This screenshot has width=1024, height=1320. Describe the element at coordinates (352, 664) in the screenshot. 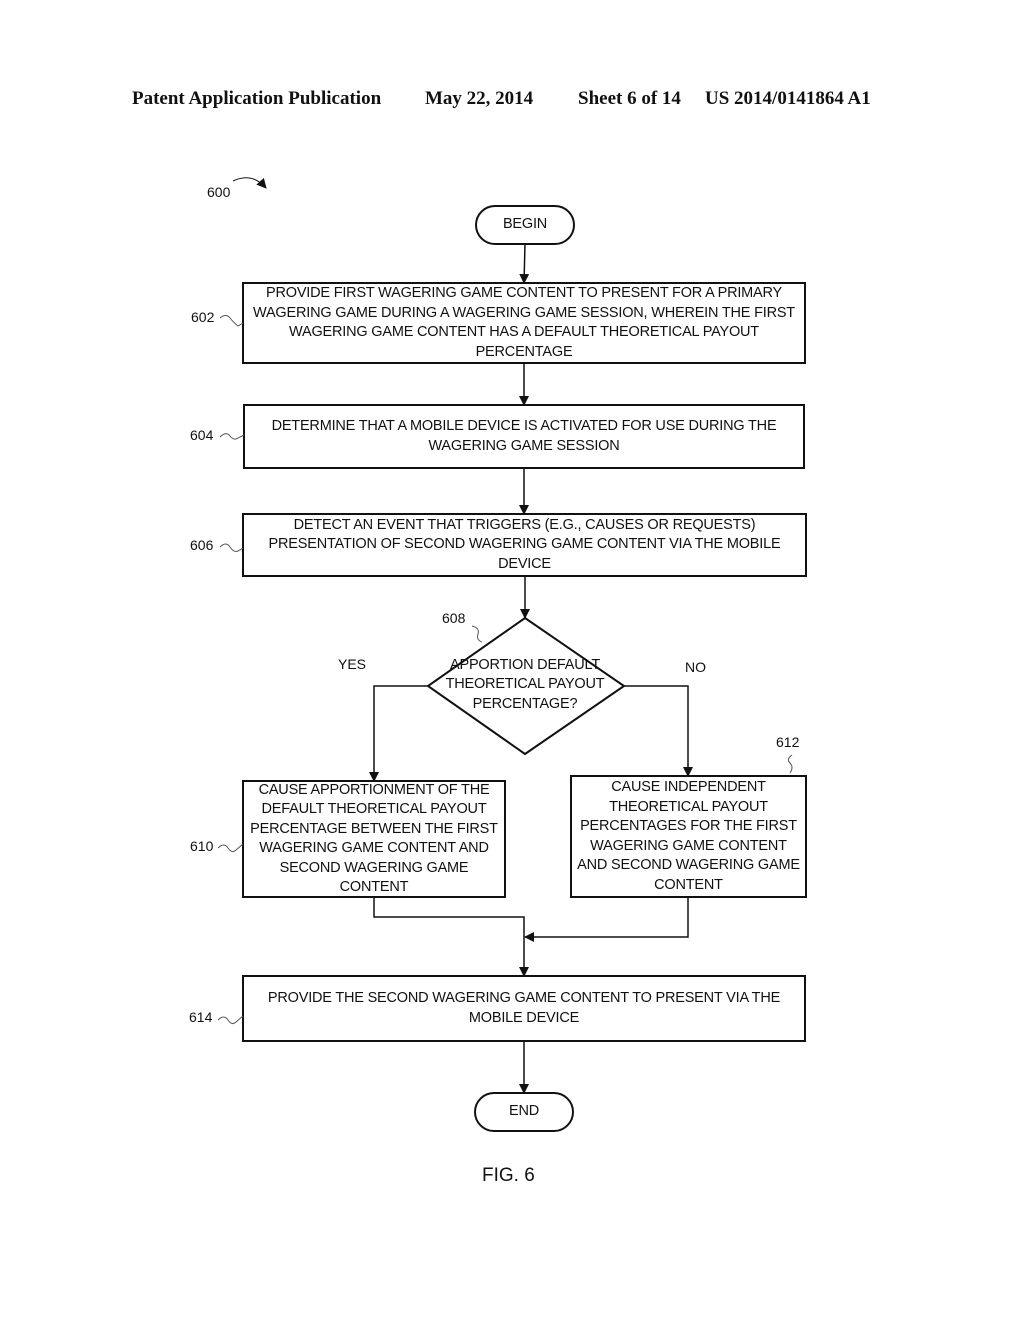

I see `yes-branch-label: YES` at that location.